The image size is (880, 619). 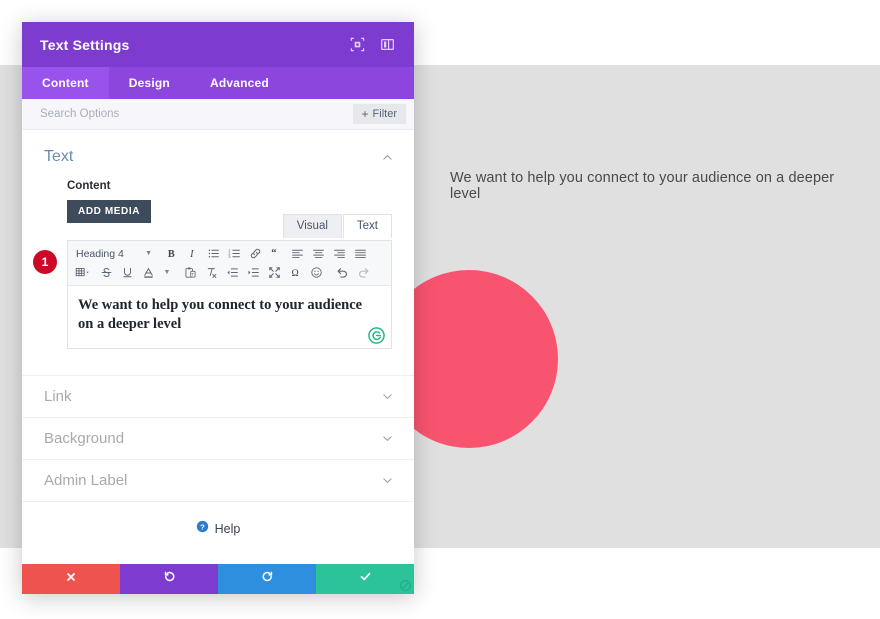 What do you see at coordinates (297, 253) in the screenshot?
I see `align-left-icon` at bounding box center [297, 253].